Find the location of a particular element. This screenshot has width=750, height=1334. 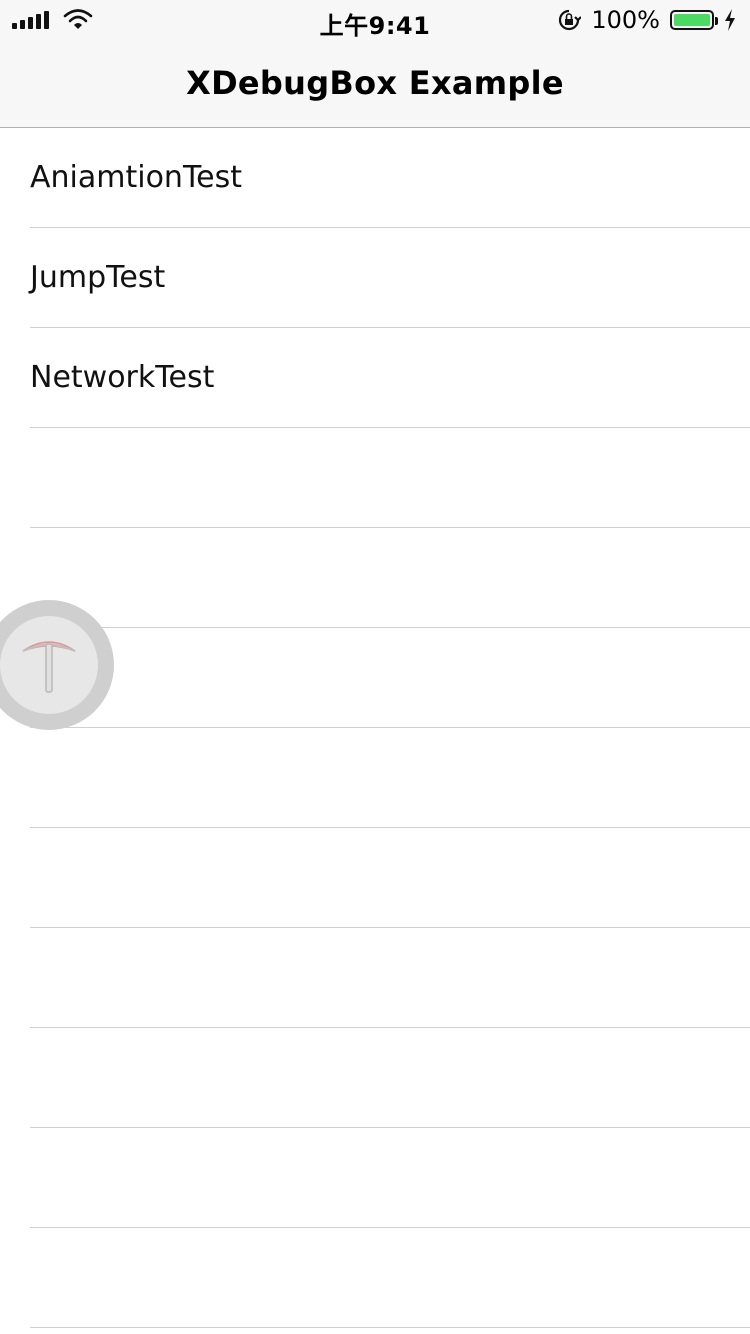

status-right: 100% is located at coordinates (646, 20).